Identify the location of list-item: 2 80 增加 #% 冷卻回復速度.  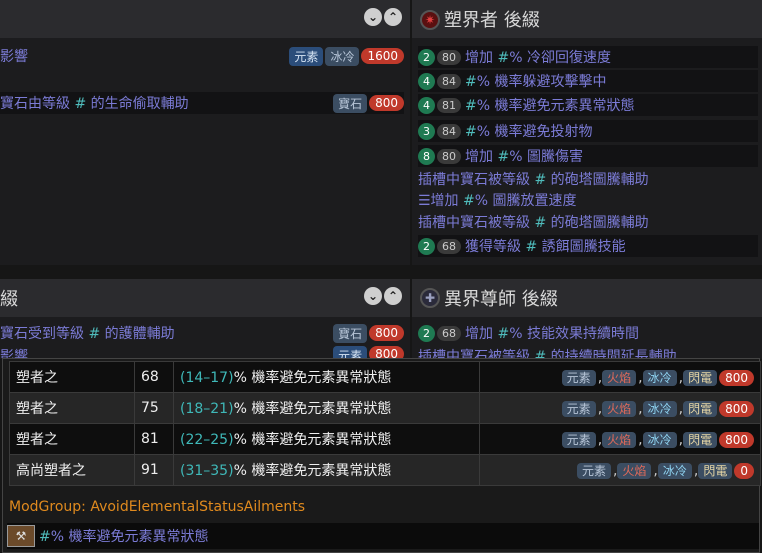
(588, 57).